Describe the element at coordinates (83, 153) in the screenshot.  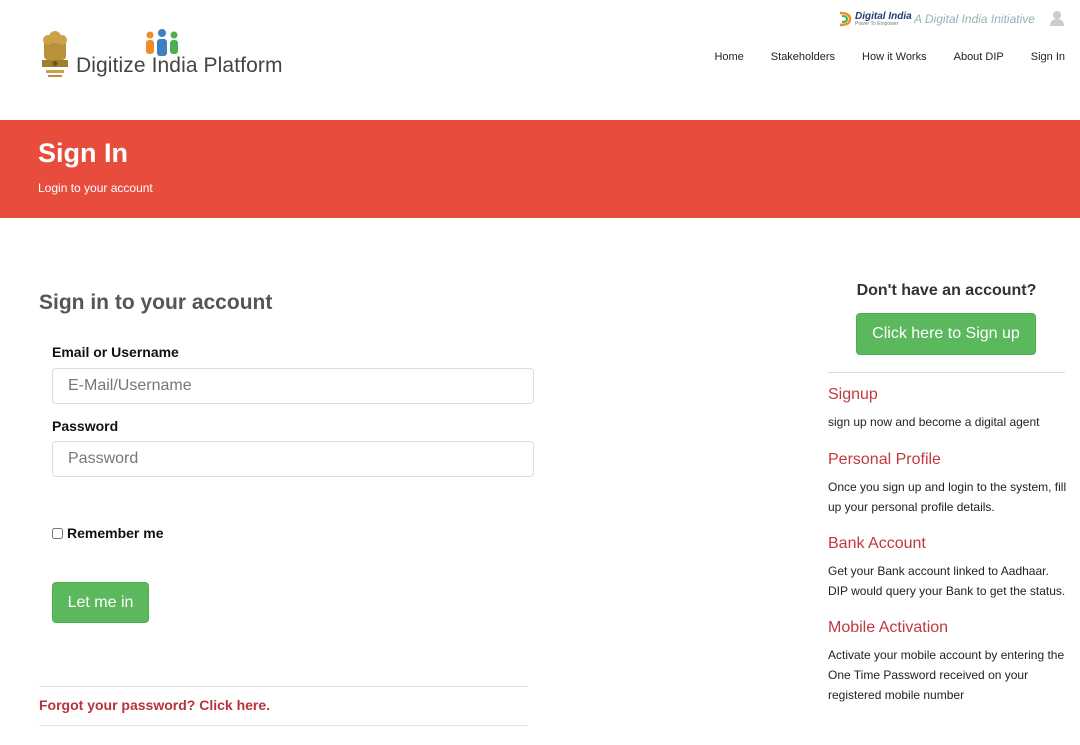
I see `page-title: Sign In` at that location.